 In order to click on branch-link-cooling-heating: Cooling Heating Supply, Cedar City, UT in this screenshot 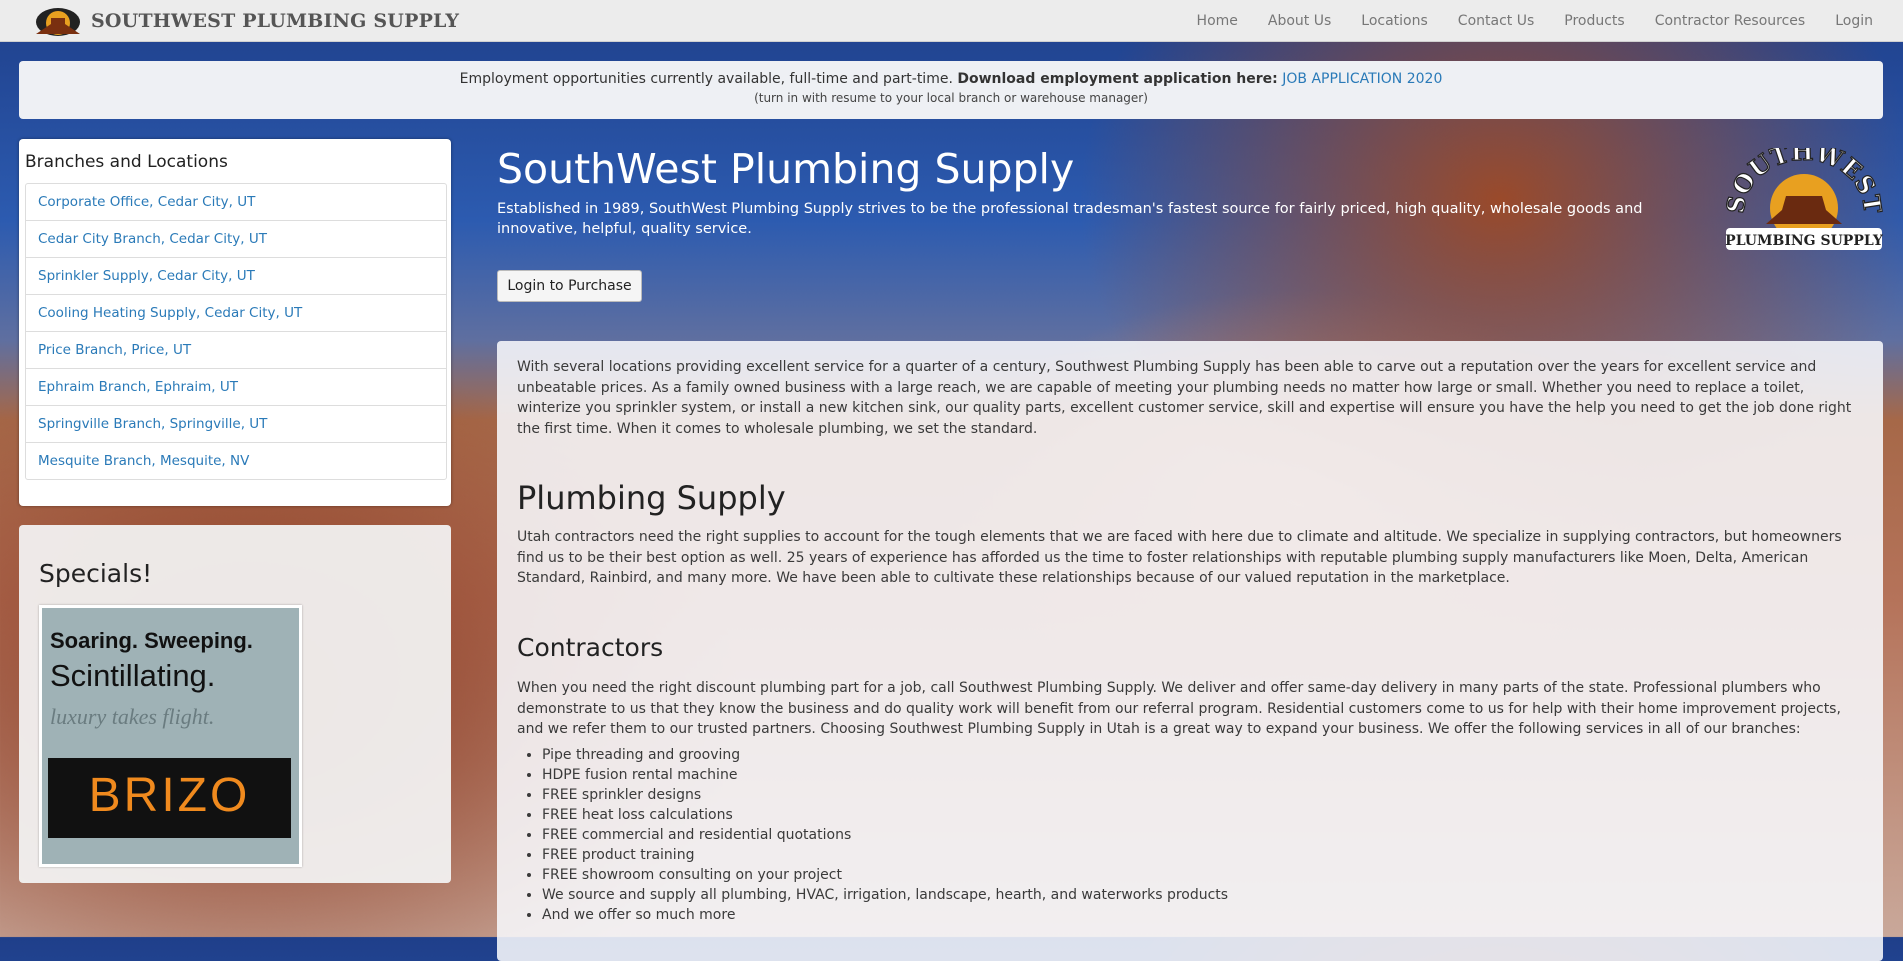, I will do `click(236, 313)`.